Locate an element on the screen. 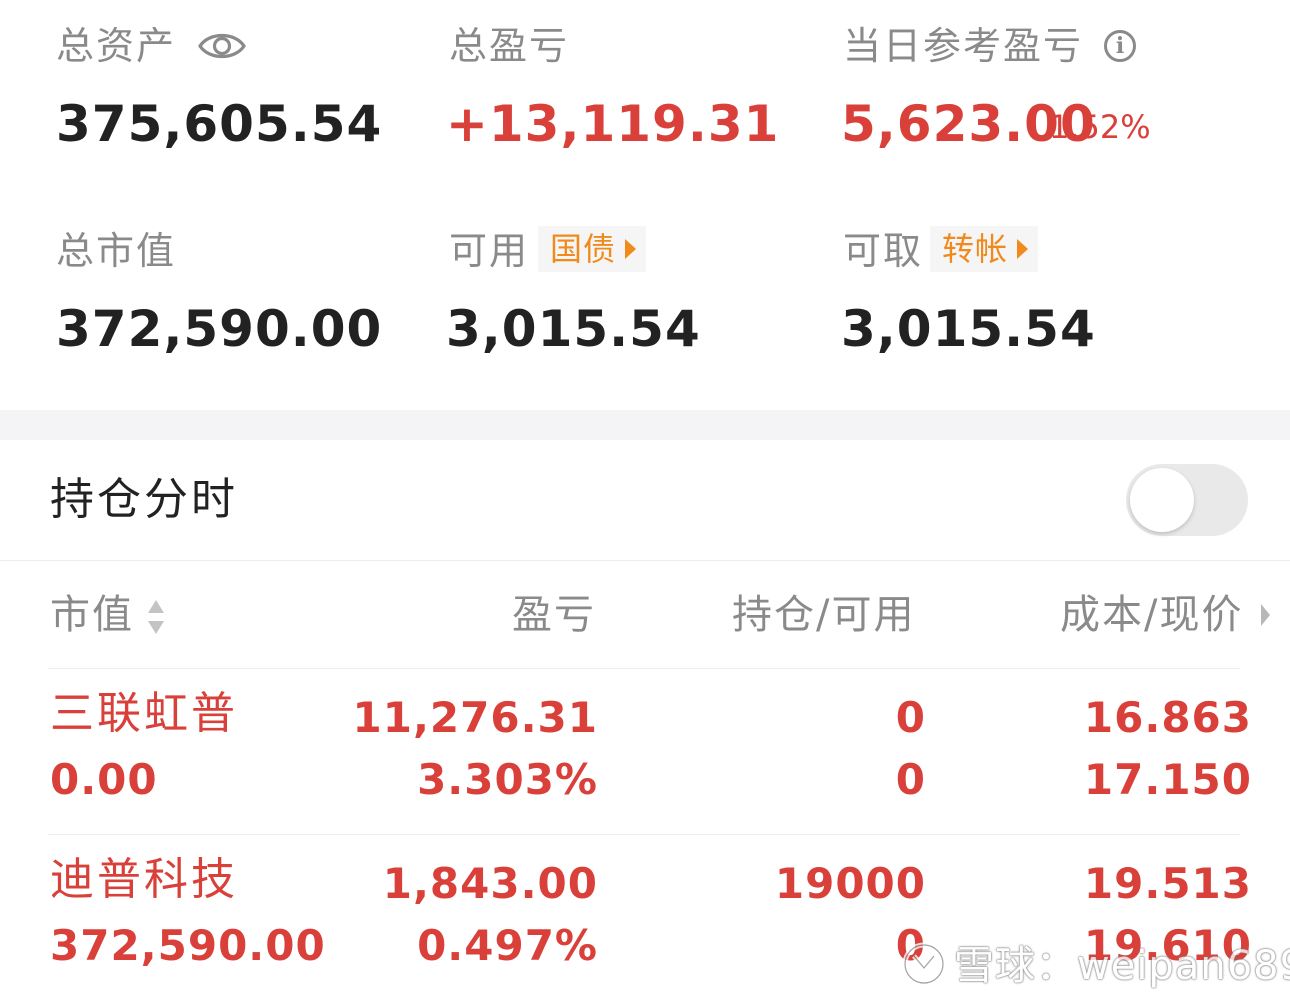  position-timeshare-toggle is located at coordinates (1187, 500).